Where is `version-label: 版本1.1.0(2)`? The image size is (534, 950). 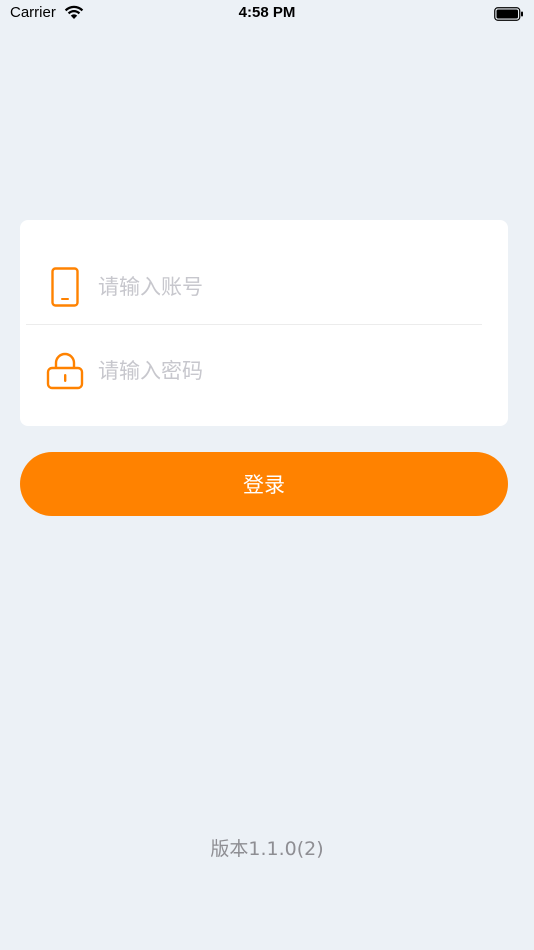
version-label: 版本1.1.0(2) is located at coordinates (267, 849).